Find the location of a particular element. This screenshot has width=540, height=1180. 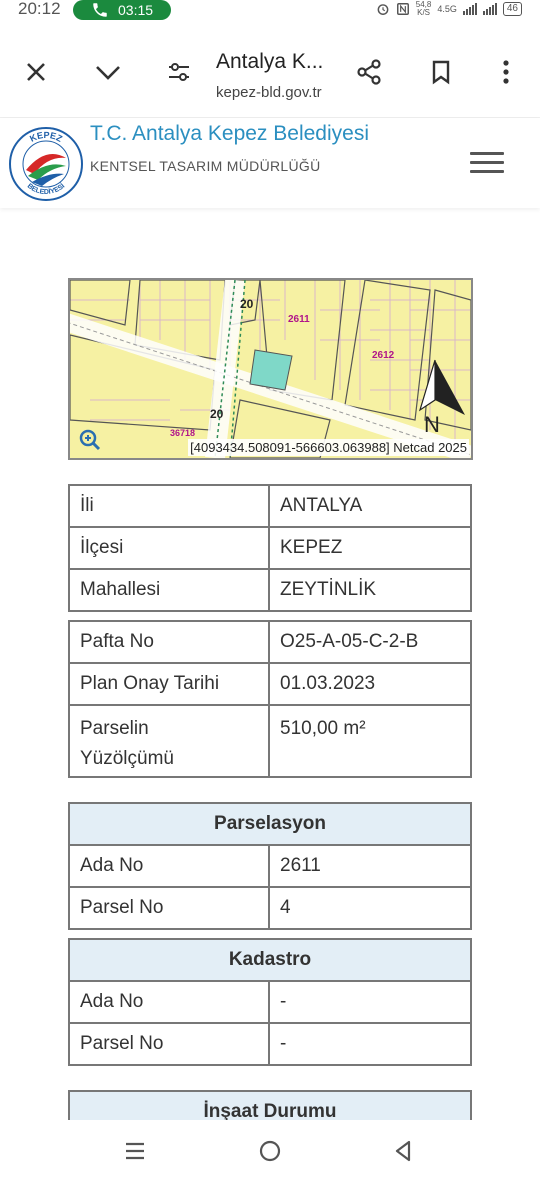

table-row: Ada No - is located at coordinates (270, 1002).